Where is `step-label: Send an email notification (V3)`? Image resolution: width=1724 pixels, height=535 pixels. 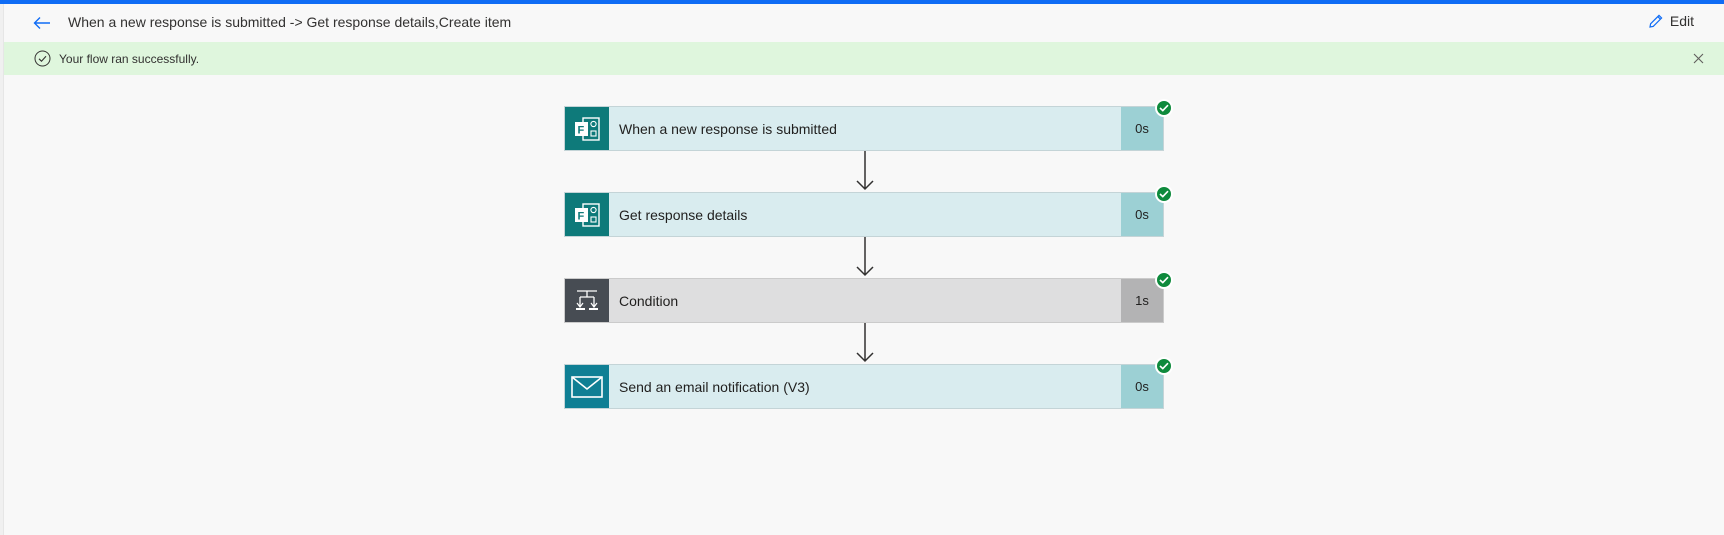 step-label: Send an email notification (V3) is located at coordinates (714, 387).